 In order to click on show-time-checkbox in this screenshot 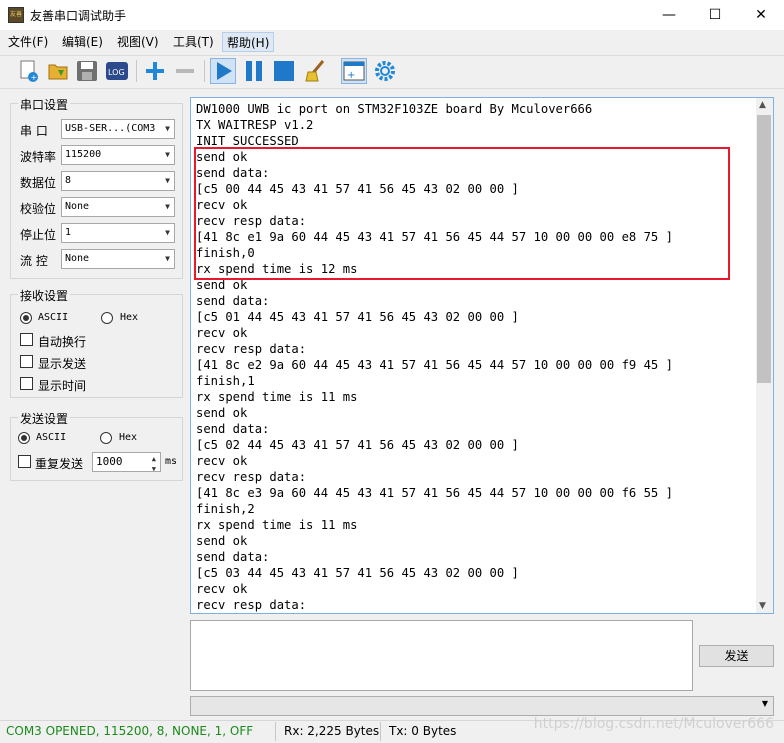, I will do `click(26, 383)`.